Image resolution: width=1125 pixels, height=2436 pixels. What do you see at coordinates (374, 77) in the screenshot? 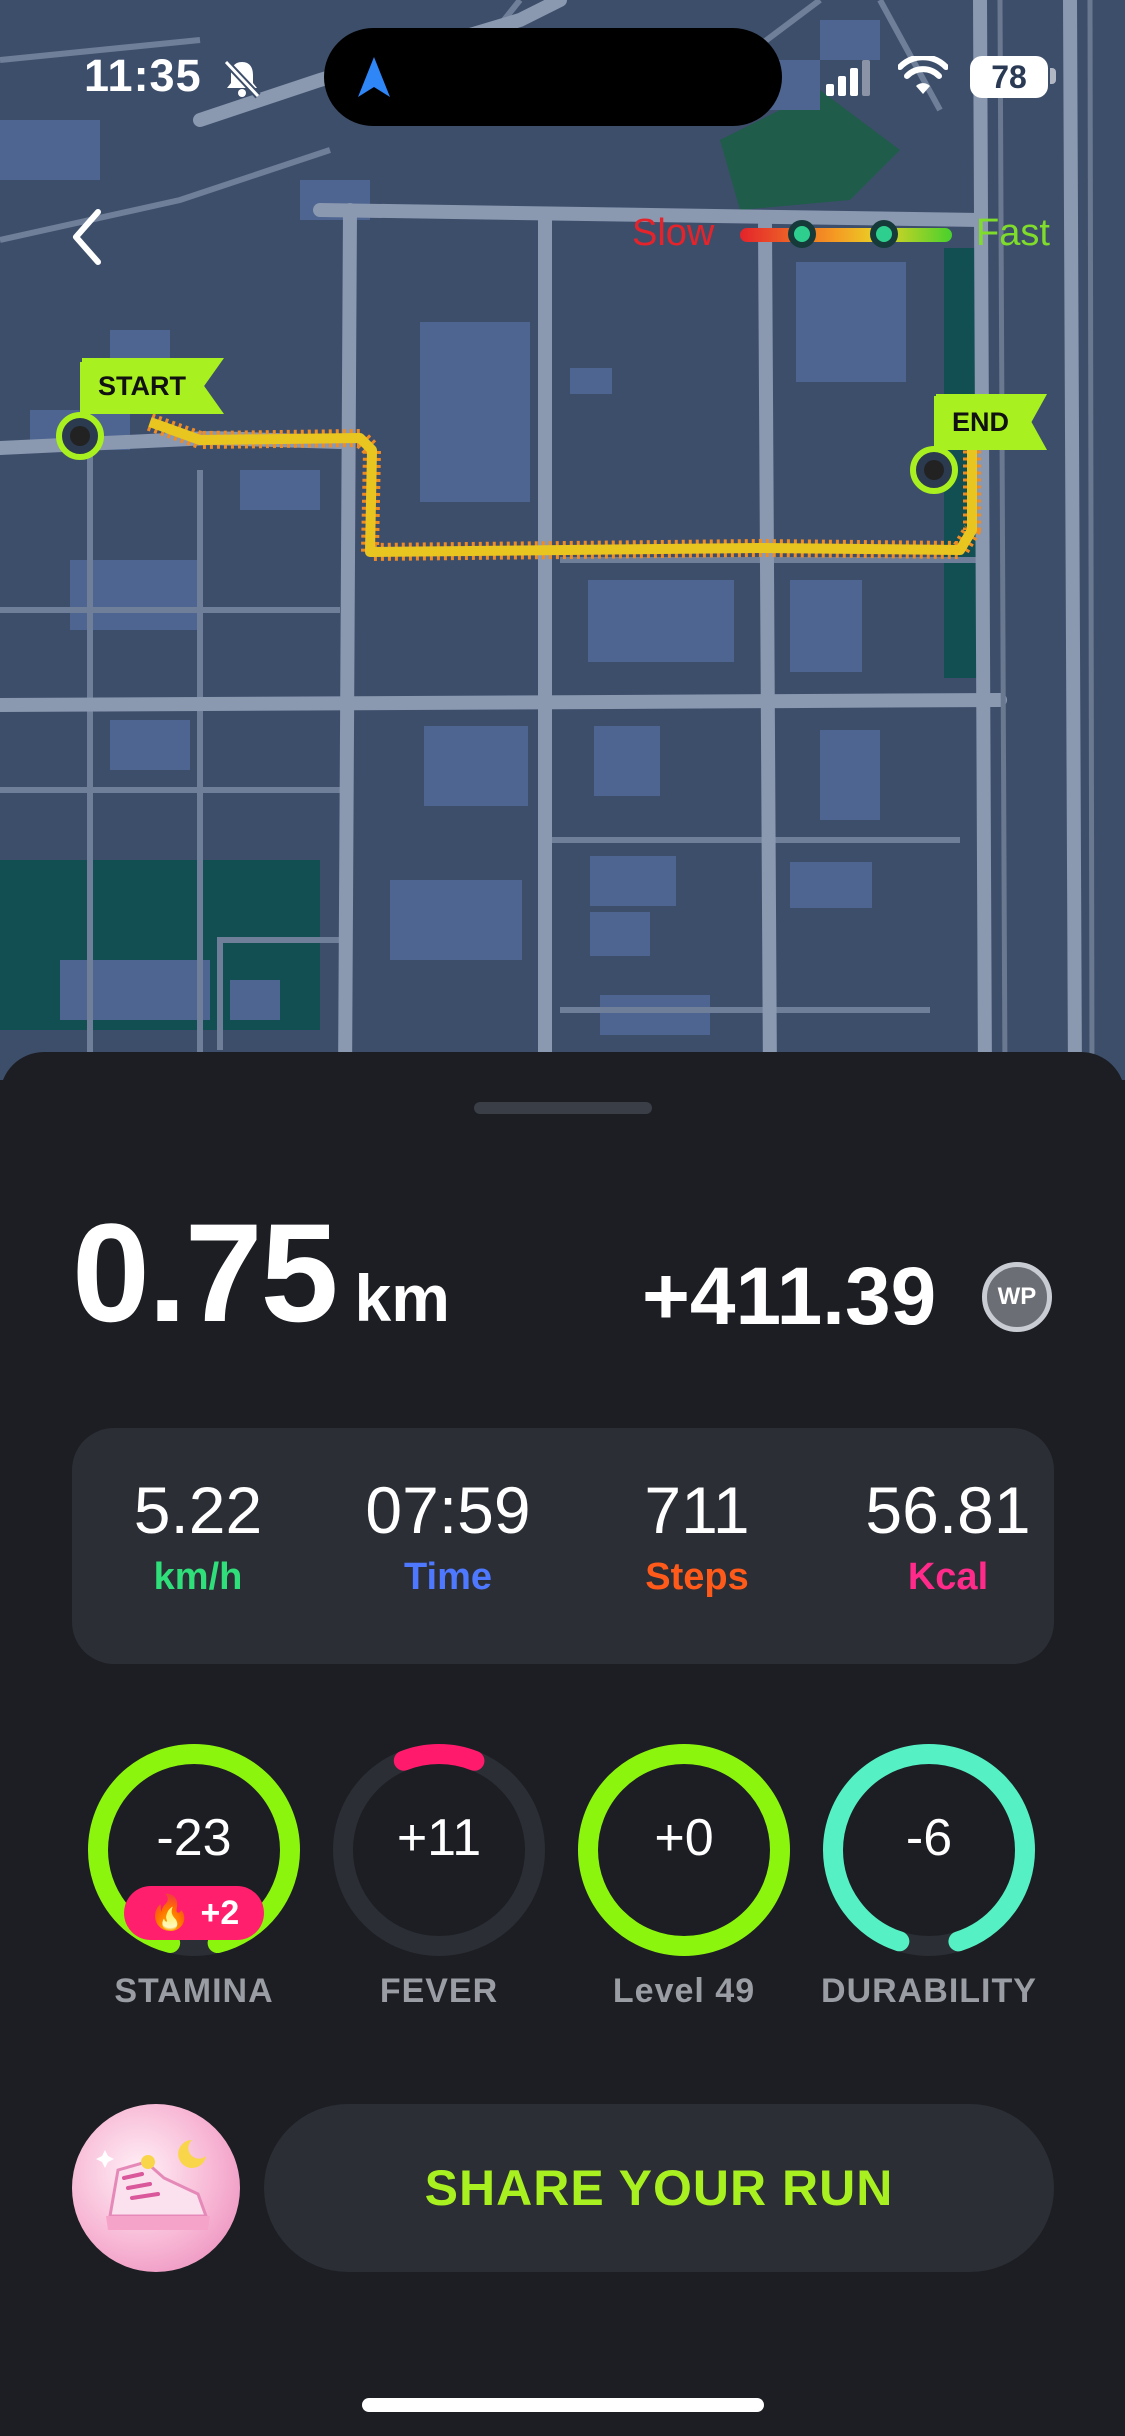
I see `location-arrow-icon` at bounding box center [374, 77].